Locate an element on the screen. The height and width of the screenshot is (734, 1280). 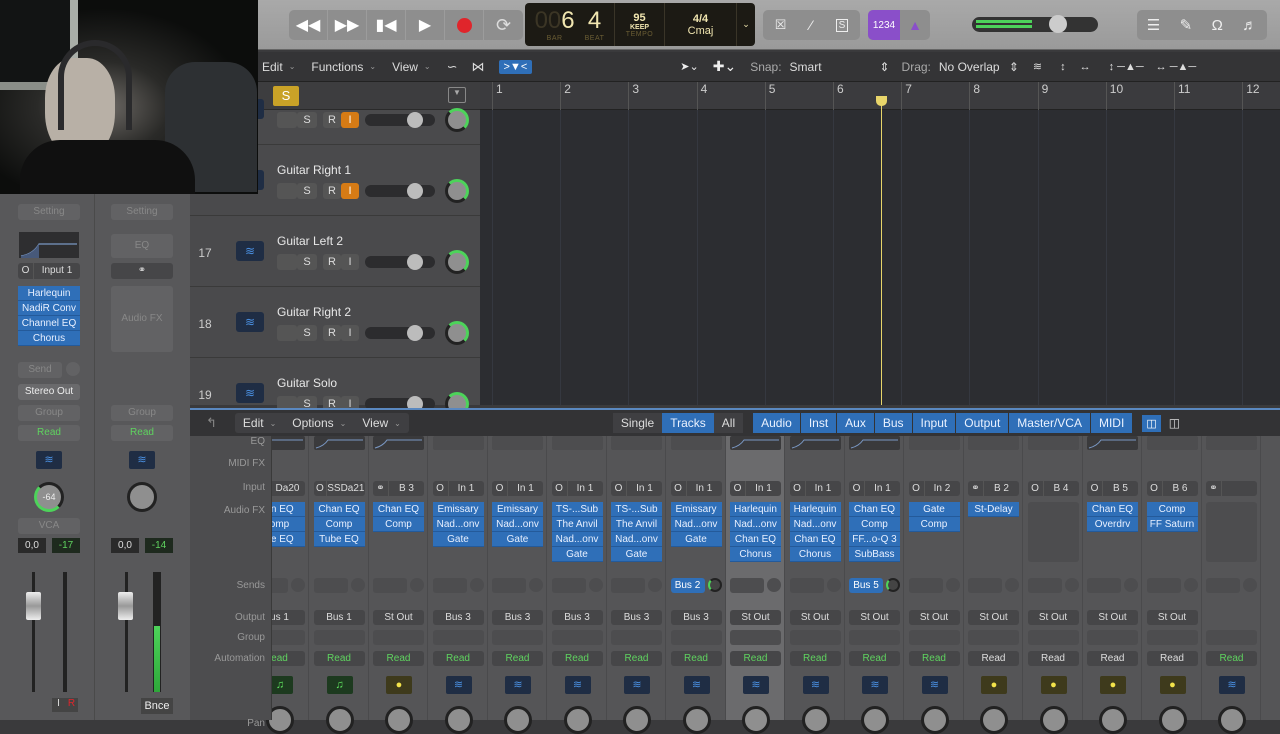
solo-mode-icon: S is located at coordinates (842, 25).